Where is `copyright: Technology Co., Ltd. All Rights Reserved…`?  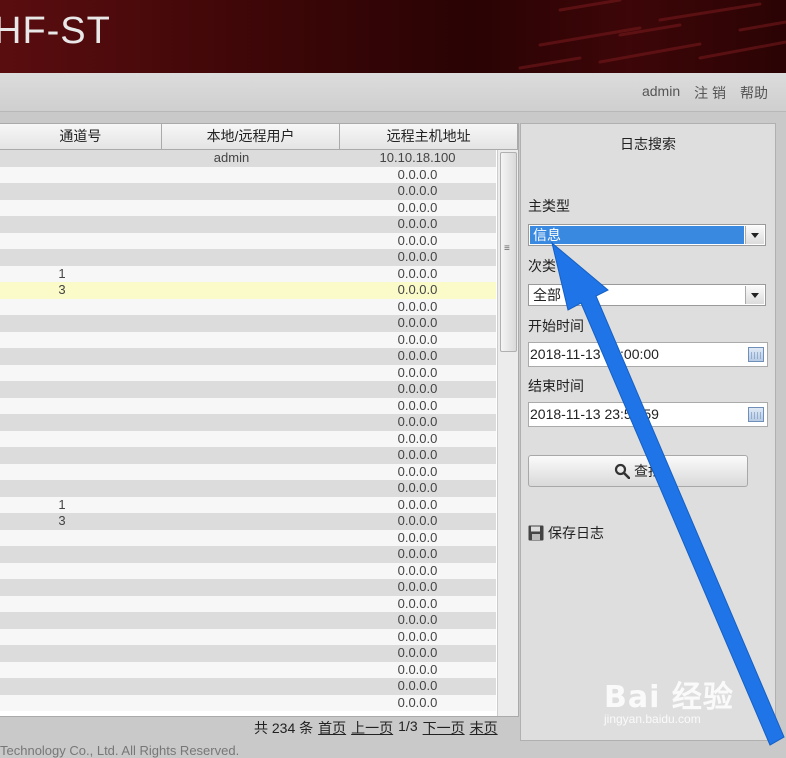 copyright: Technology Co., Ltd. All Rights Reserved… is located at coordinates (120, 750).